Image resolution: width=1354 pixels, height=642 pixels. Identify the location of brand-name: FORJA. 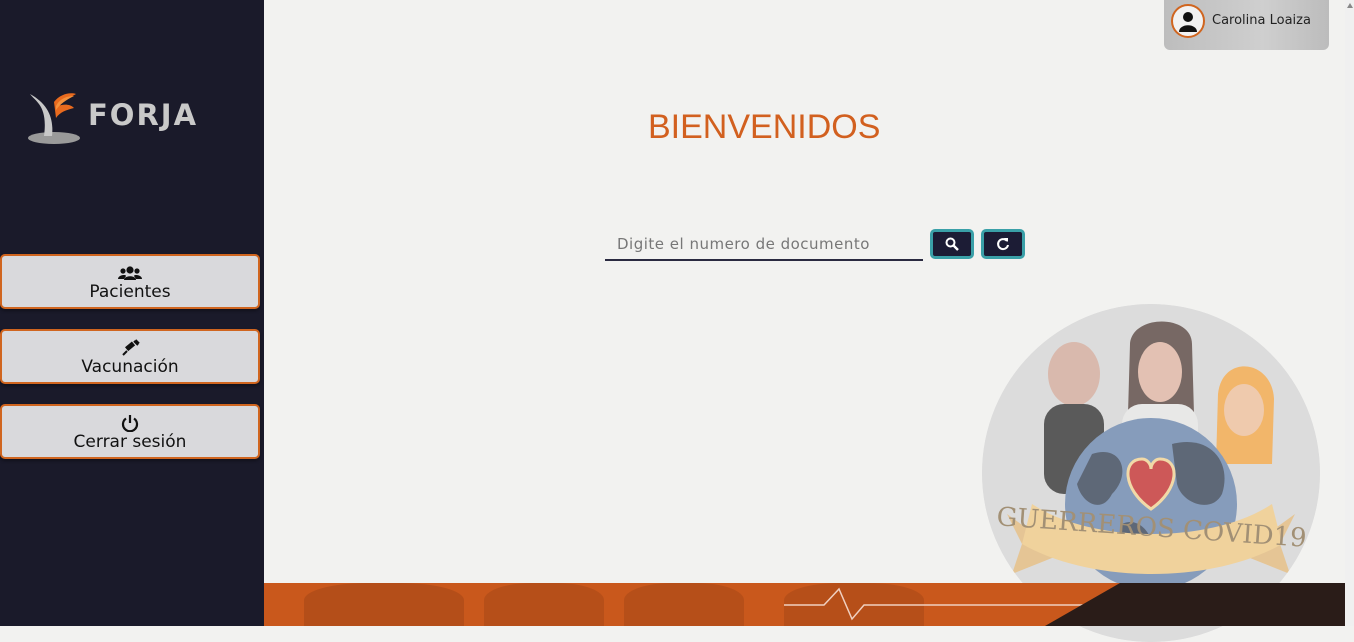
(143, 115).